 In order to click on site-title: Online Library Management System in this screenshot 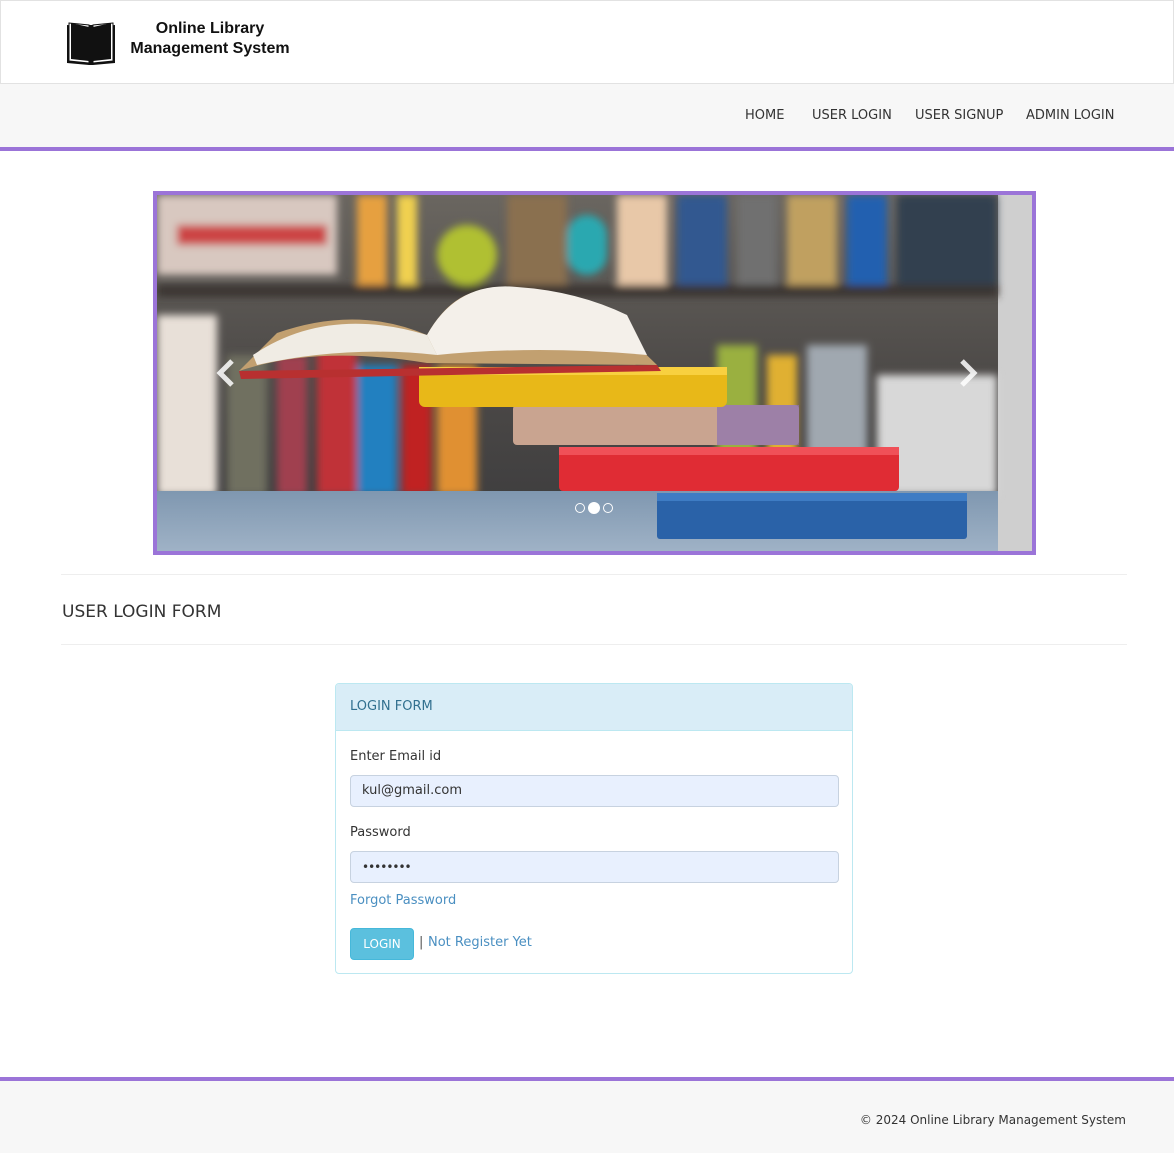, I will do `click(210, 39)`.